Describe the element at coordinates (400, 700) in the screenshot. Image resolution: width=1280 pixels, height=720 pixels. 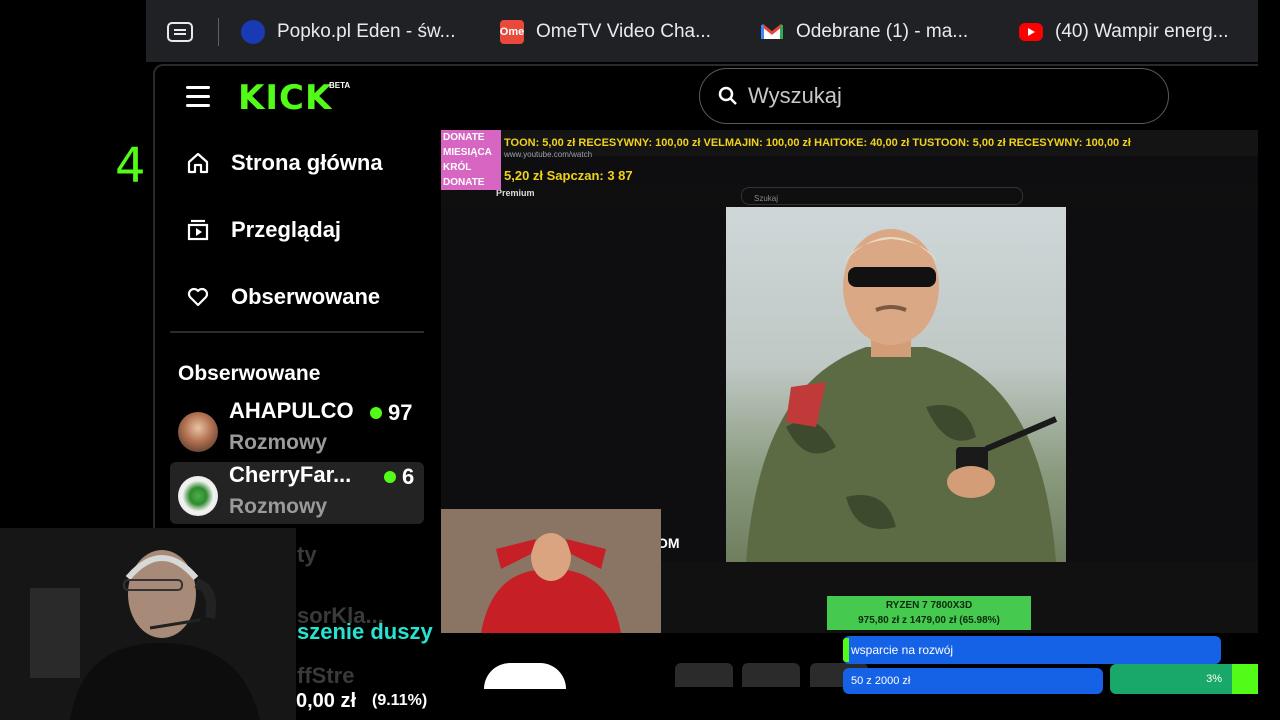
I see `goal-percent: (9.11%)` at that location.